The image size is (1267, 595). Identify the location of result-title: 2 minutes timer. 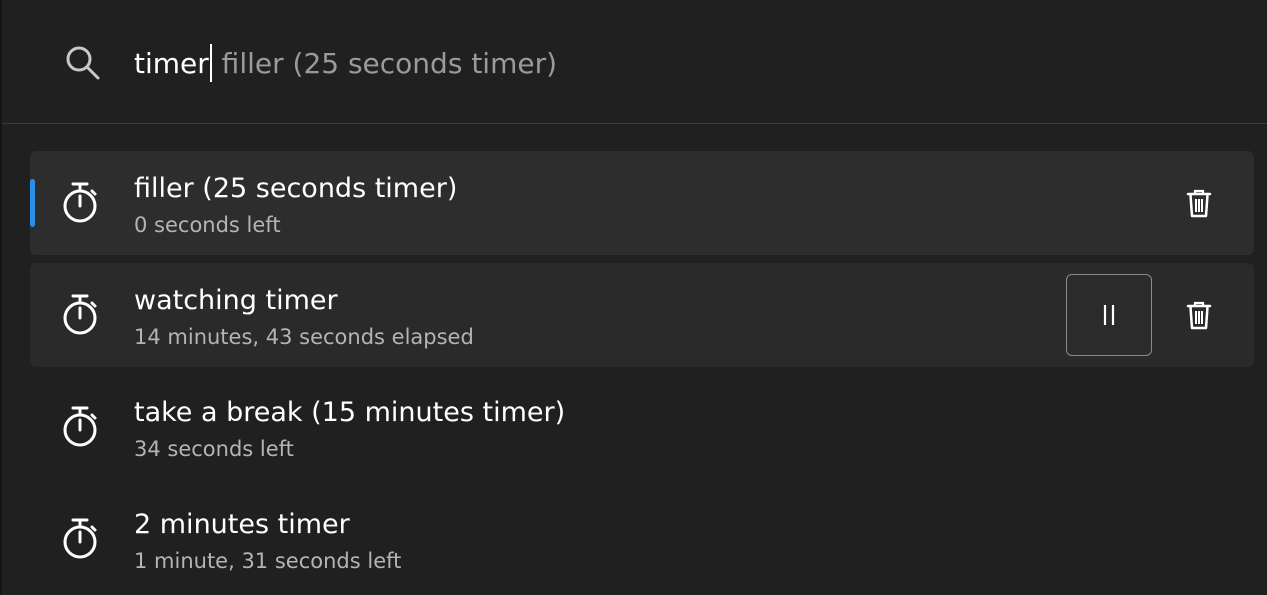
(242, 524).